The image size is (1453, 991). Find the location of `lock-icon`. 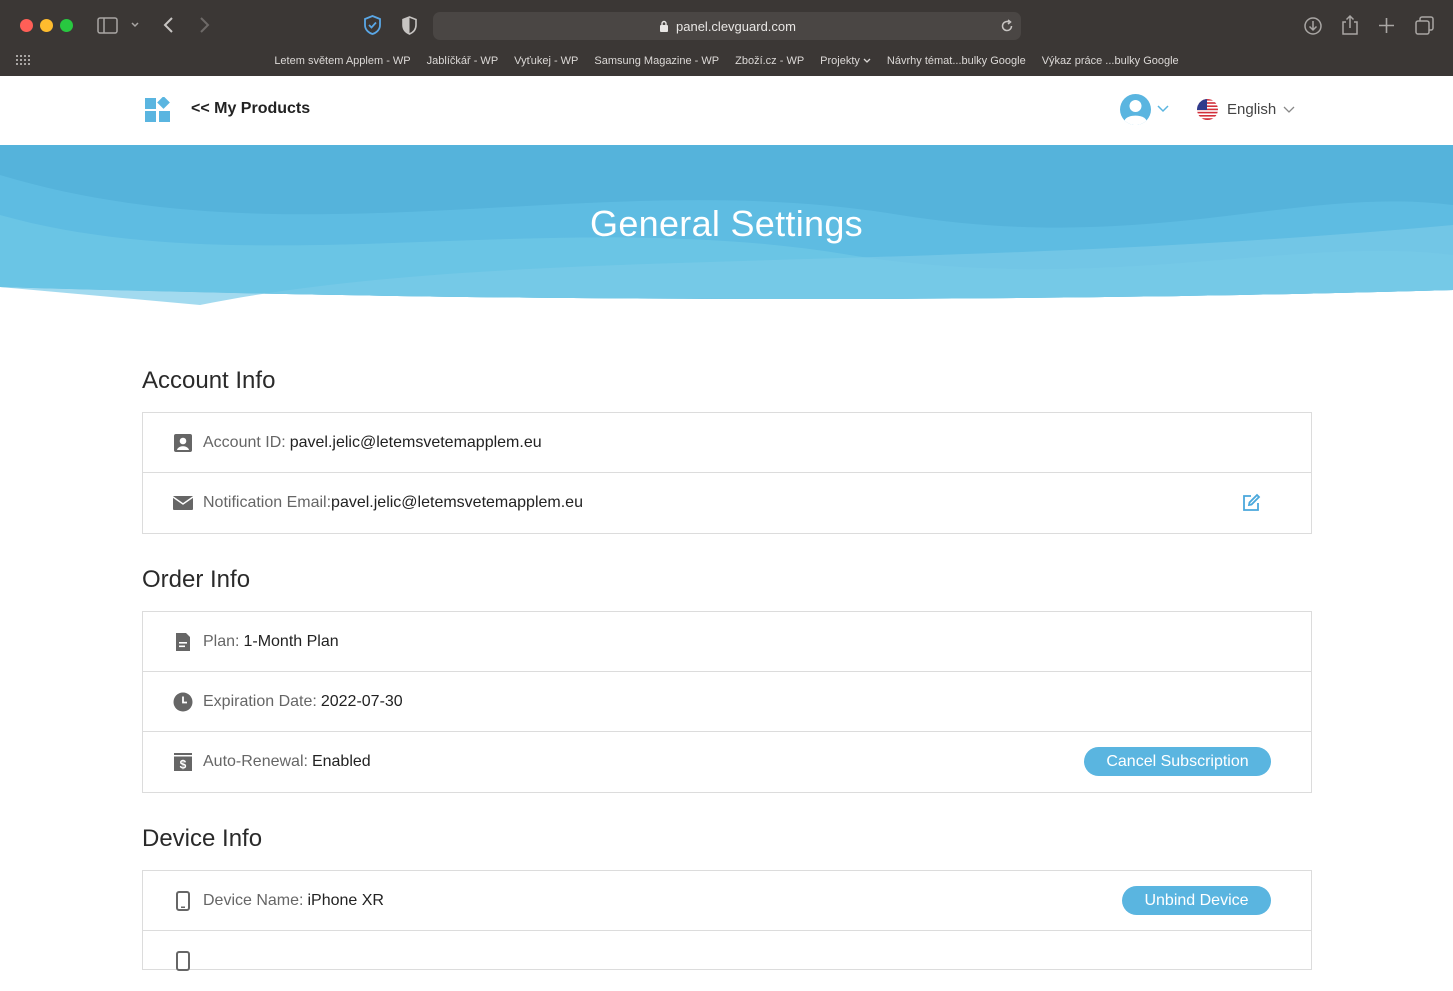

lock-icon is located at coordinates (664, 26).